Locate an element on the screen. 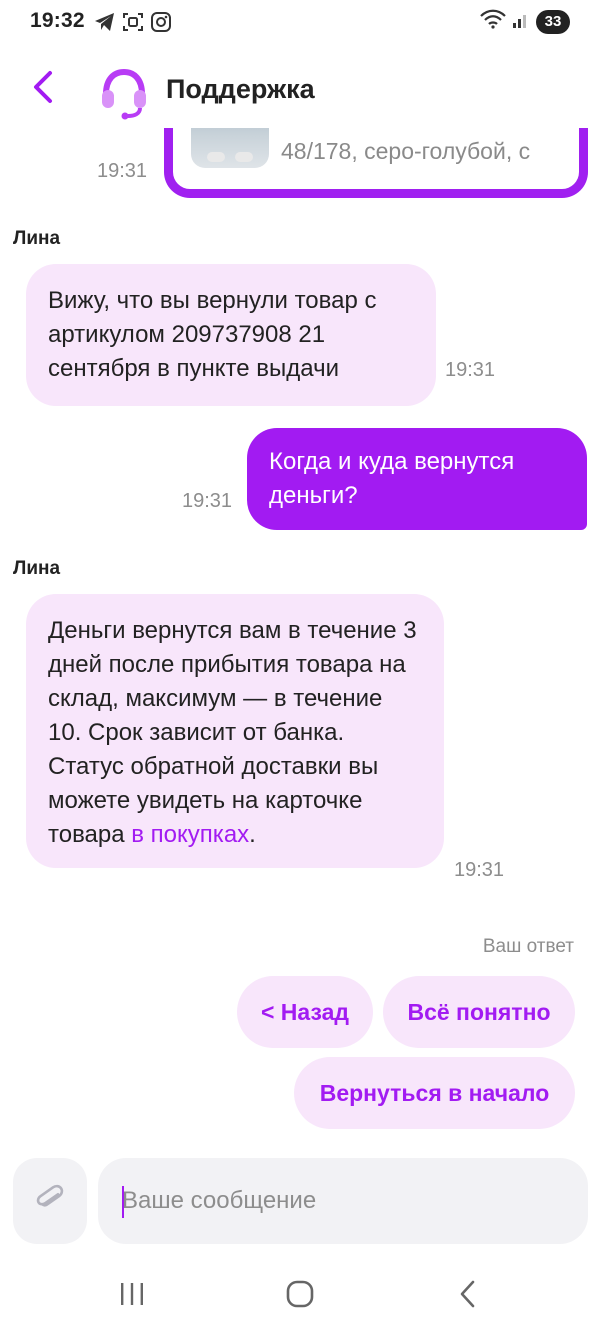 Image resolution: width=600 pixels, height=1332 pixels. attach-button is located at coordinates (50, 1201).